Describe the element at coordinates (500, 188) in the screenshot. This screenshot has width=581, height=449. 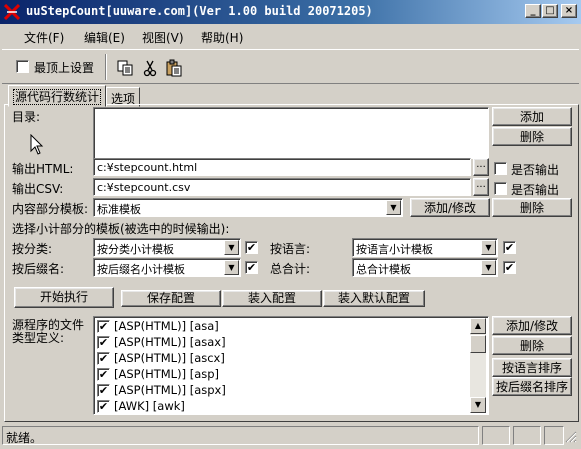
I see `export-csv-checkbox` at that location.